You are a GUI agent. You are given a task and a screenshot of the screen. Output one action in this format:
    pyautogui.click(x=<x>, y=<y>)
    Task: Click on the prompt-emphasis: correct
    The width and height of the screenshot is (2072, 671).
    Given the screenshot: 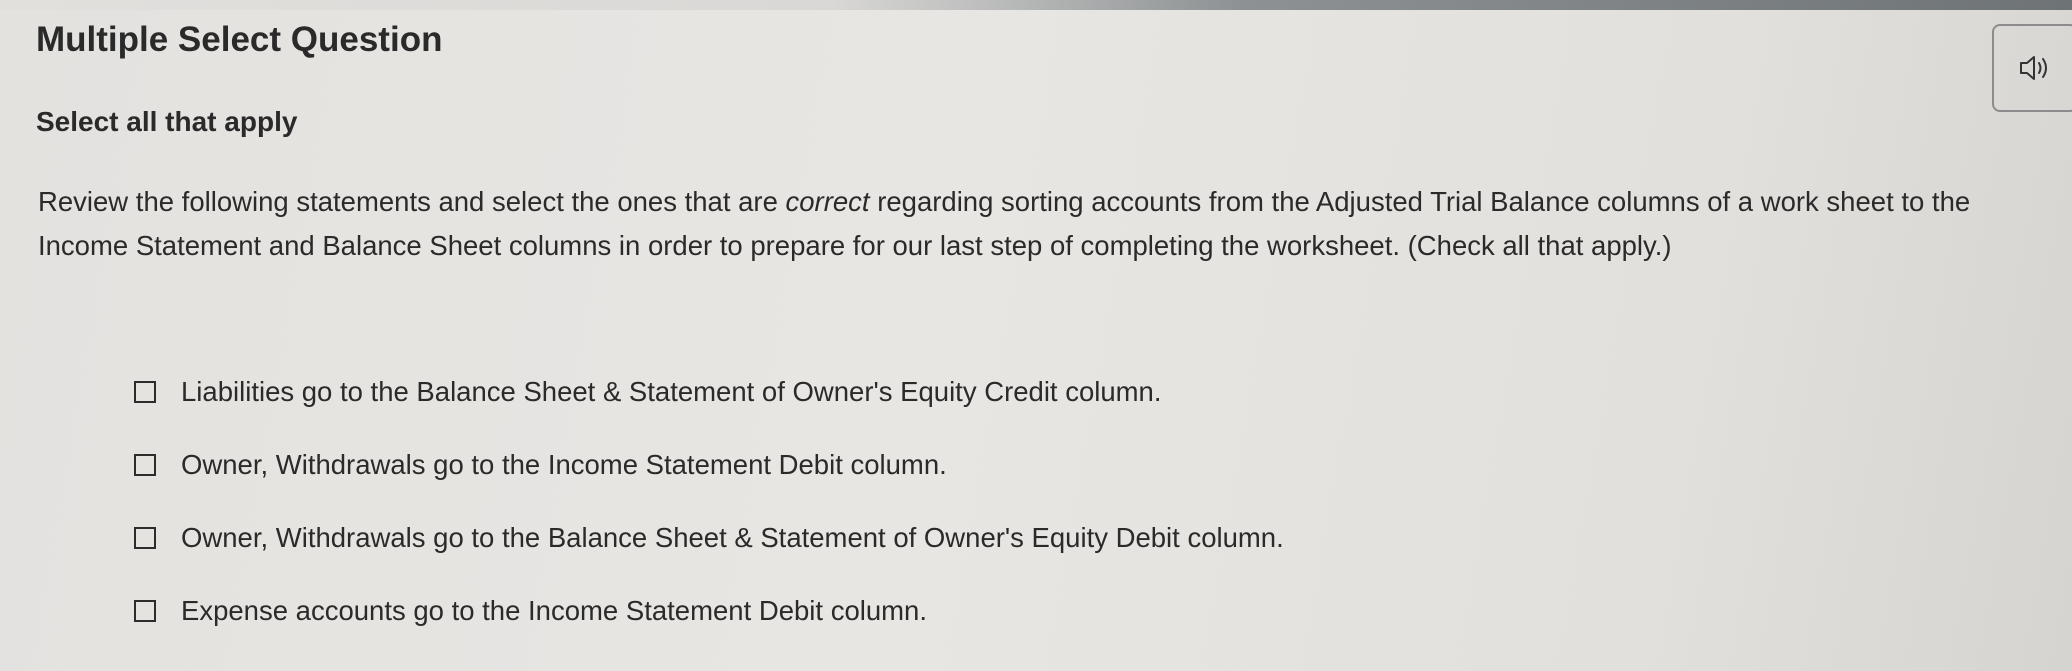 What is the action you would take?
    pyautogui.click(x=827, y=201)
    